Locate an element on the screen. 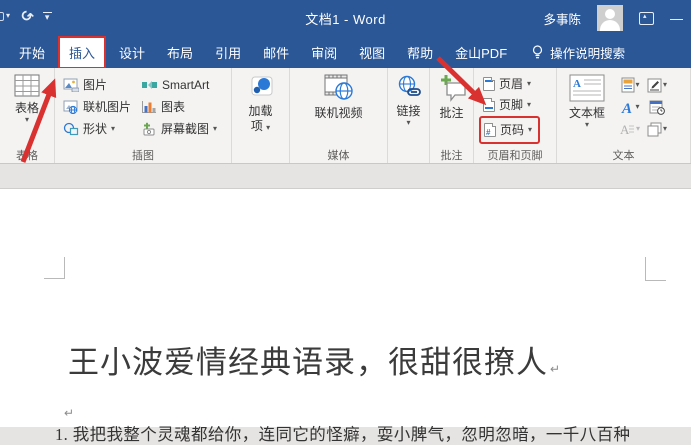 The image size is (691, 445). tab-jinshan-pdf: 金山PDF is located at coordinates (481, 52).